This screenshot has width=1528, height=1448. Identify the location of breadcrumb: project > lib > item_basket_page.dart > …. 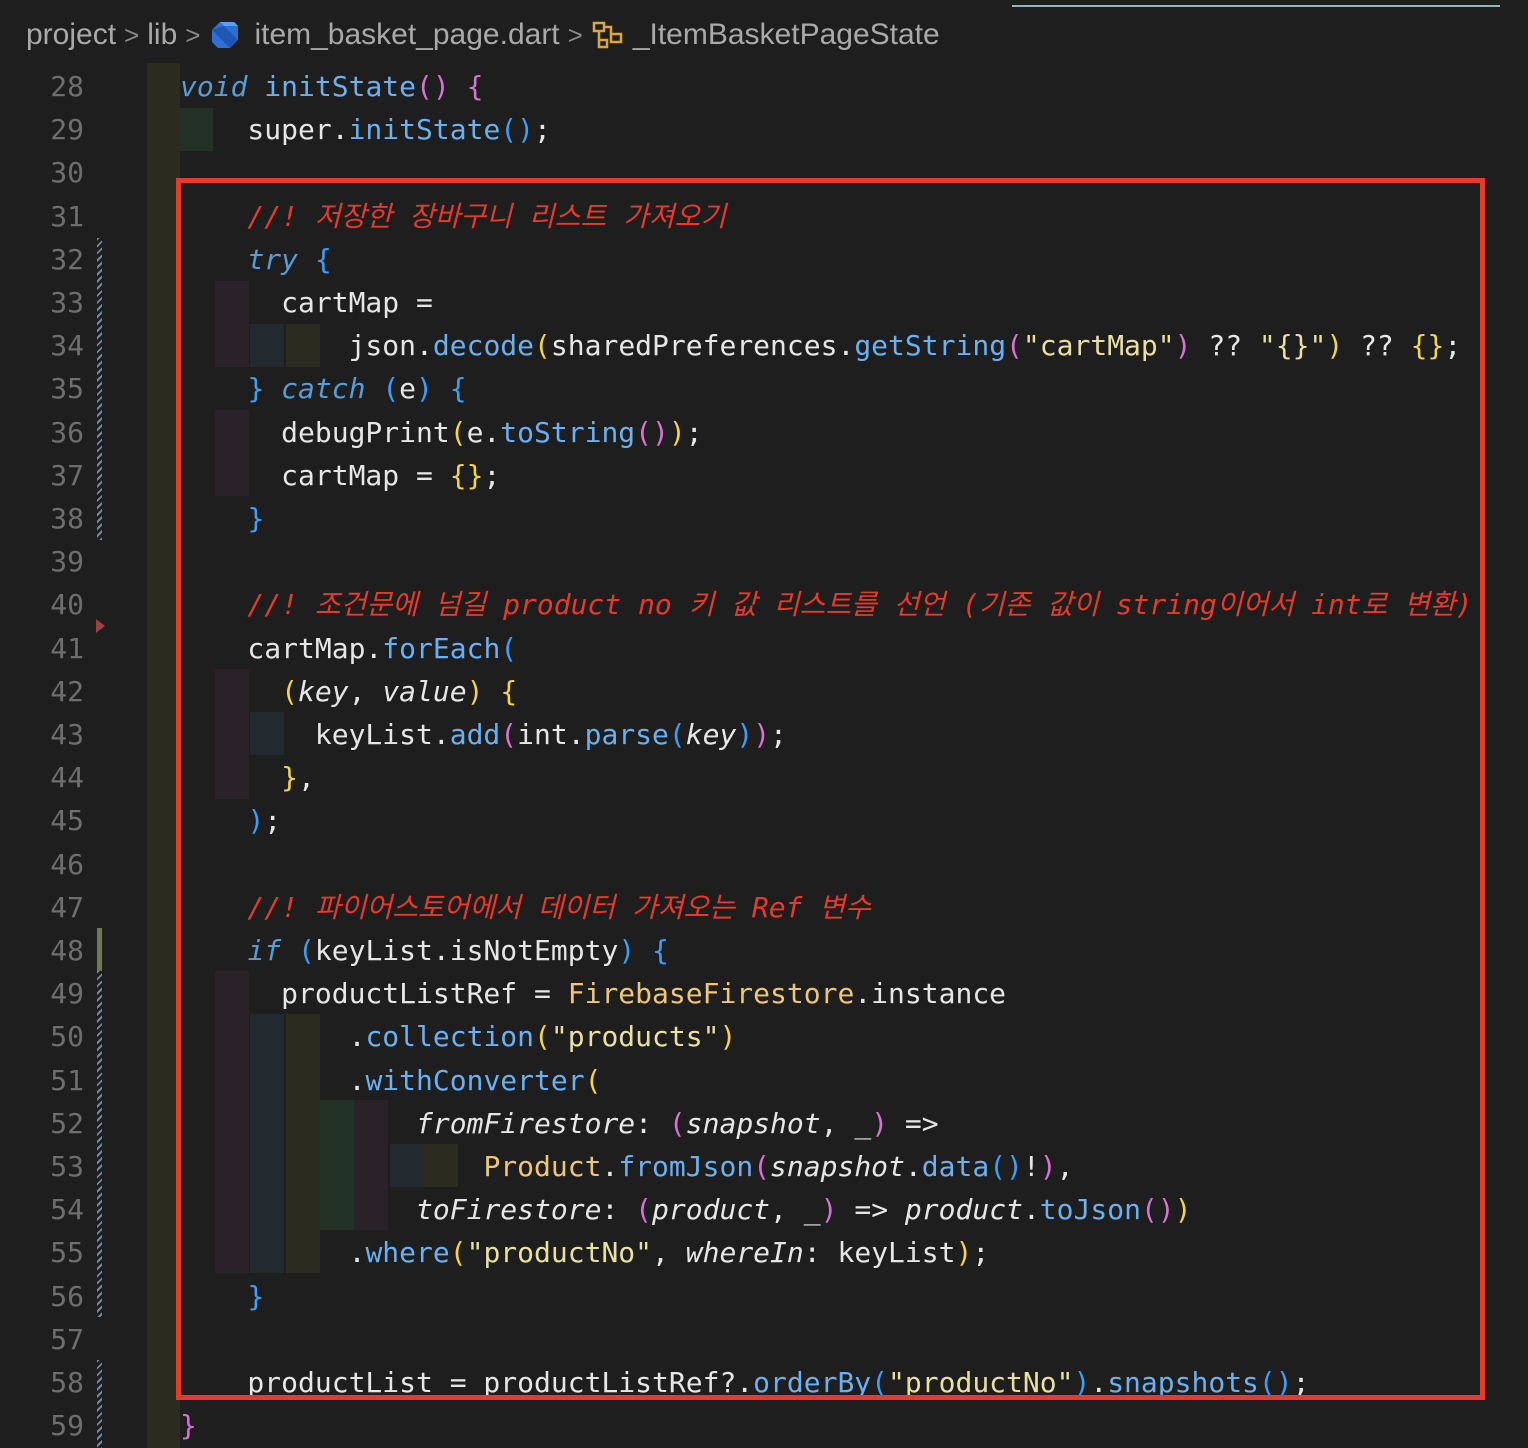
(483, 35).